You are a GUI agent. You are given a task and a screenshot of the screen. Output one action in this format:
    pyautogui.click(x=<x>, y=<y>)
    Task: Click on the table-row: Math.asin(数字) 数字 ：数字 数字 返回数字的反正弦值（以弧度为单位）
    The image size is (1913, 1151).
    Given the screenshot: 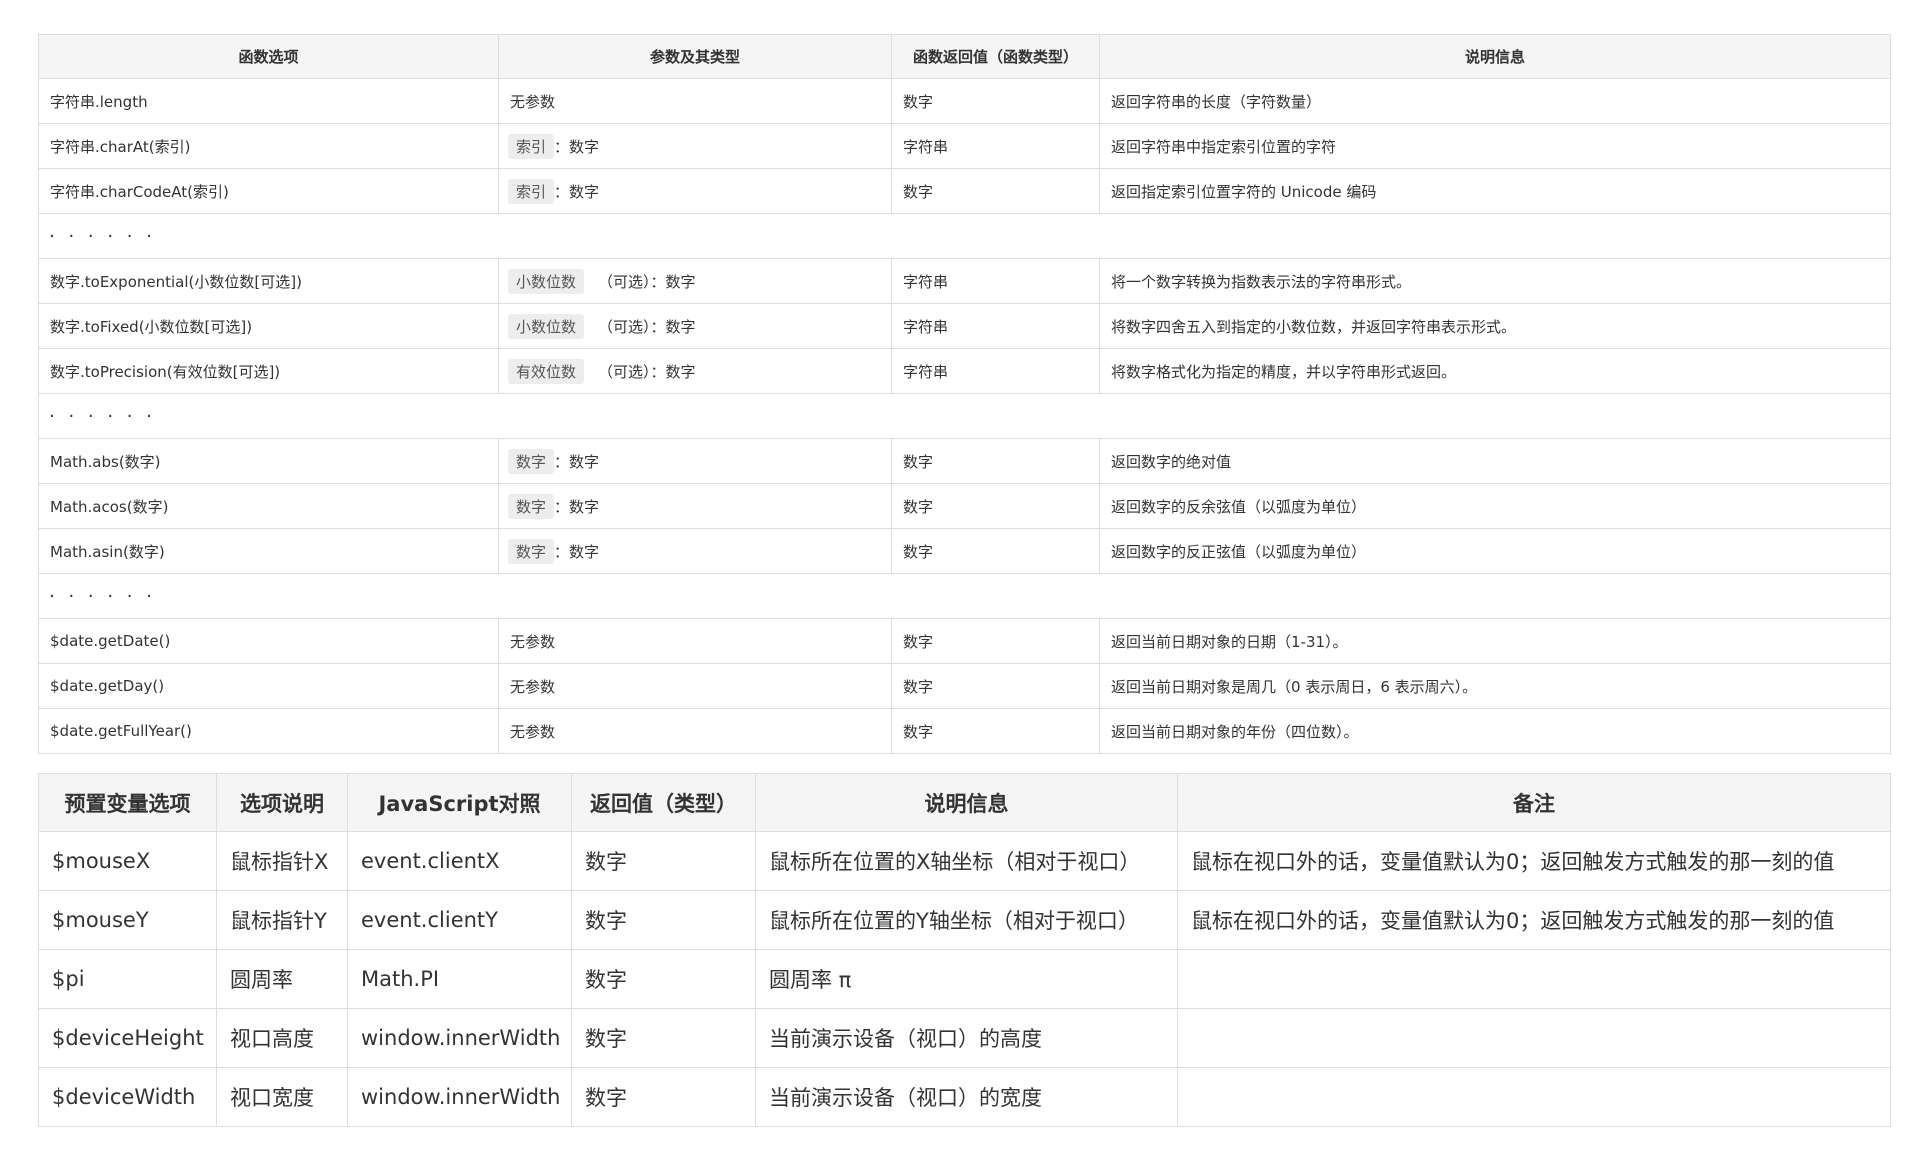 What is the action you would take?
    pyautogui.click(x=964, y=551)
    